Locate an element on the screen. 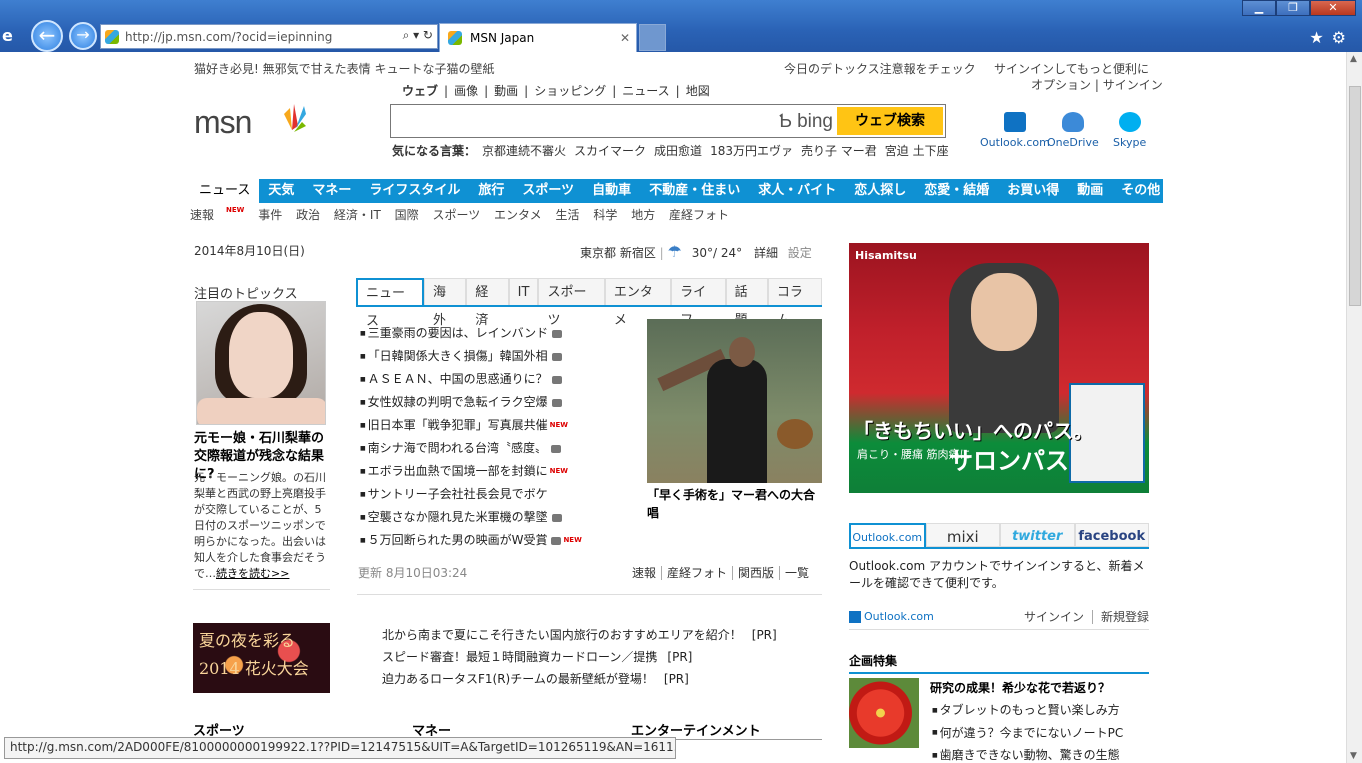 The image size is (1362, 763). flower-photo is located at coordinates (884, 713).